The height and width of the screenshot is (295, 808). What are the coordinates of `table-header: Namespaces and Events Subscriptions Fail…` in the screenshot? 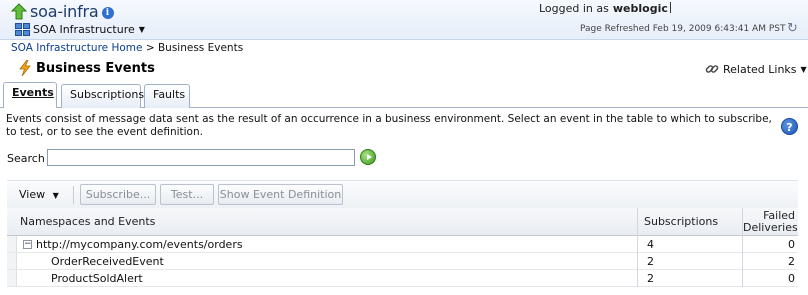 It's located at (402, 222).